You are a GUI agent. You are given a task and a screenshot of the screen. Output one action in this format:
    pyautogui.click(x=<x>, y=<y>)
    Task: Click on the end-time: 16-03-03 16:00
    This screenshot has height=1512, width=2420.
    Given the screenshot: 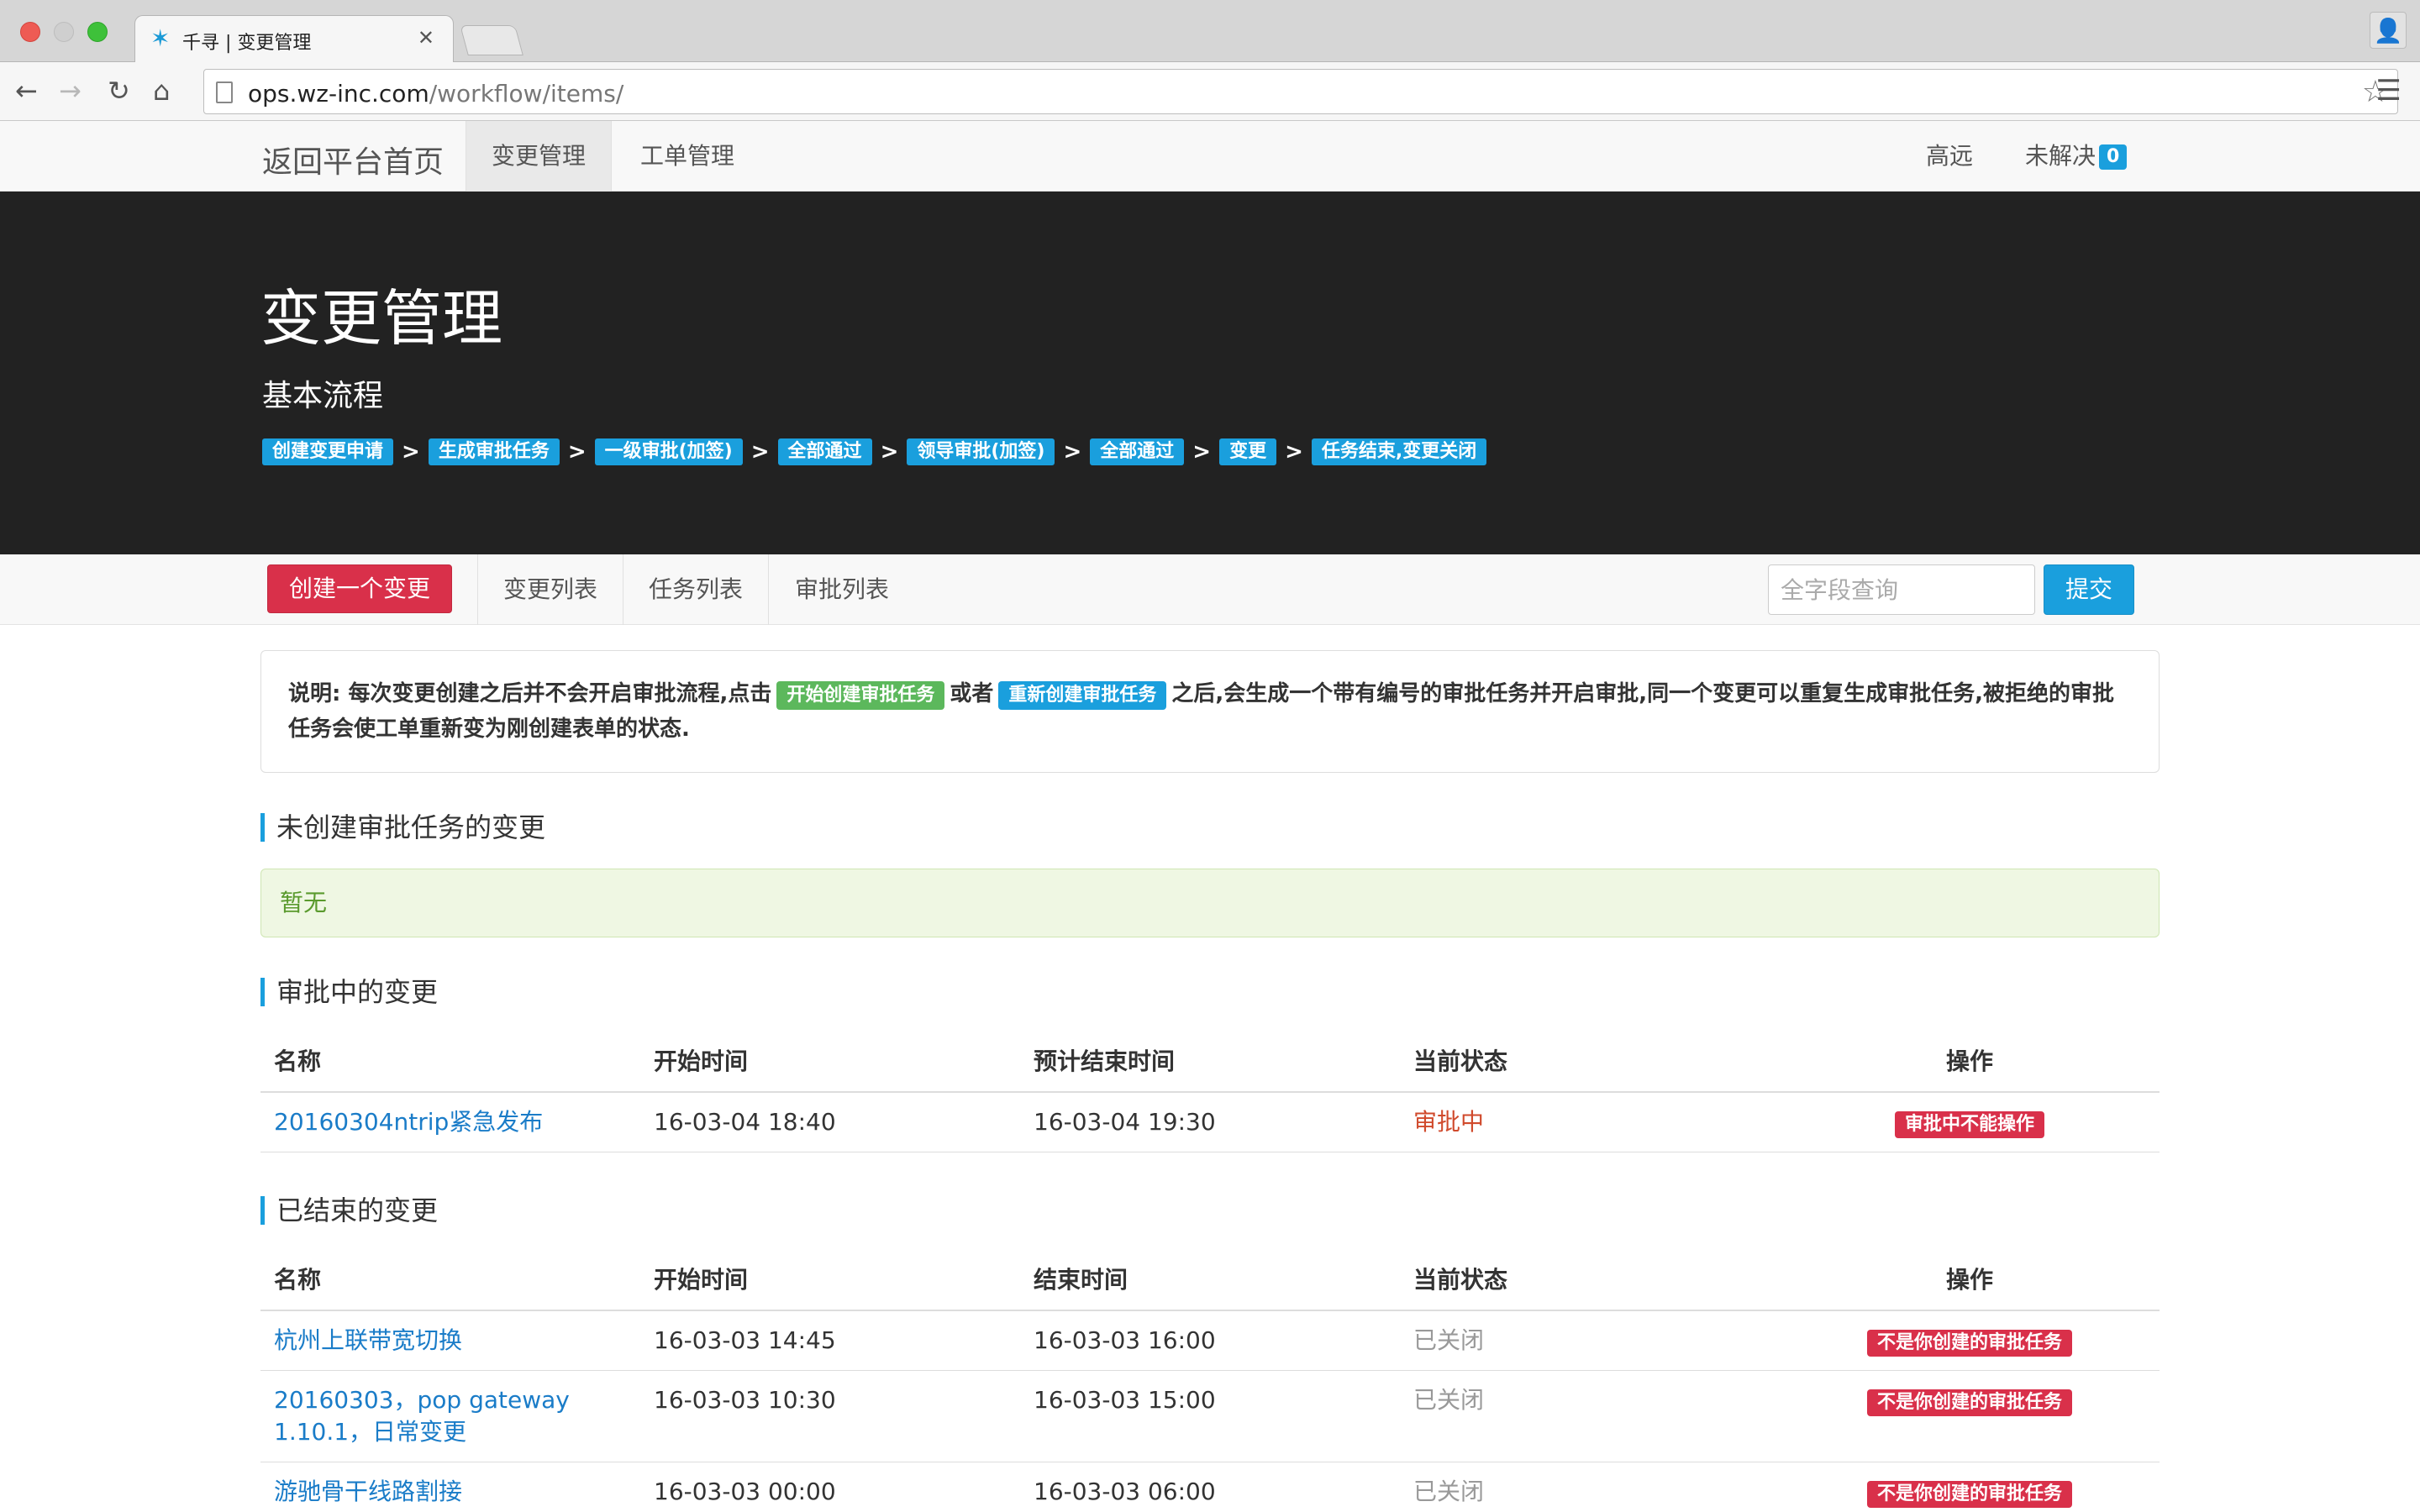 What is the action you would take?
    pyautogui.click(x=1210, y=1340)
    